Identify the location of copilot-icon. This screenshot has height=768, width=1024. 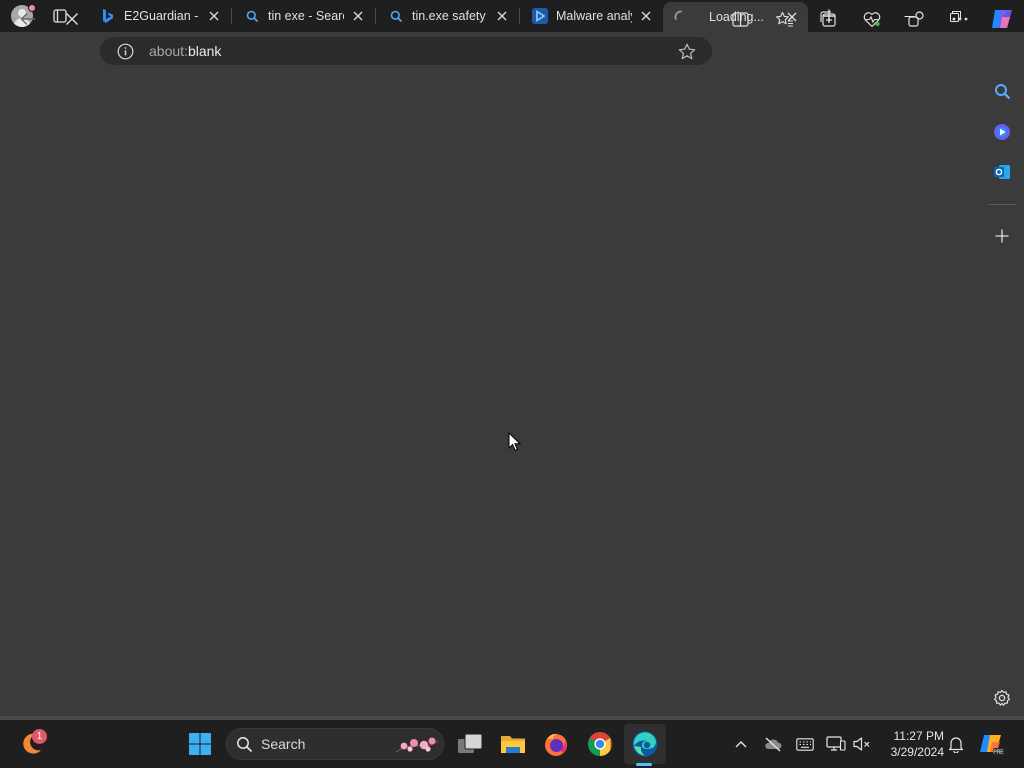
(1002, 19).